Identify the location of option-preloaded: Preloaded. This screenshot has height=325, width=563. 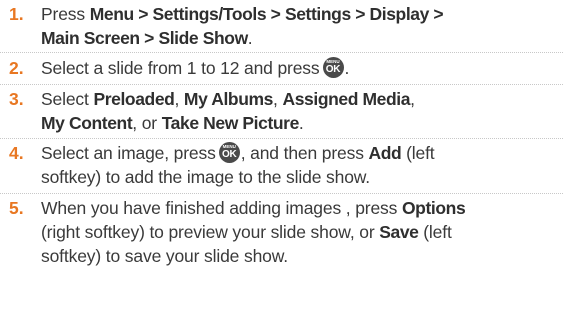
(134, 99).